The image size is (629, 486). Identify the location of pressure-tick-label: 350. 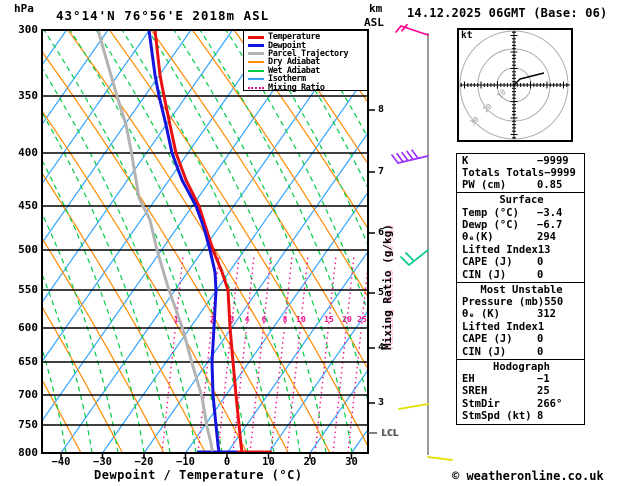
(28, 95).